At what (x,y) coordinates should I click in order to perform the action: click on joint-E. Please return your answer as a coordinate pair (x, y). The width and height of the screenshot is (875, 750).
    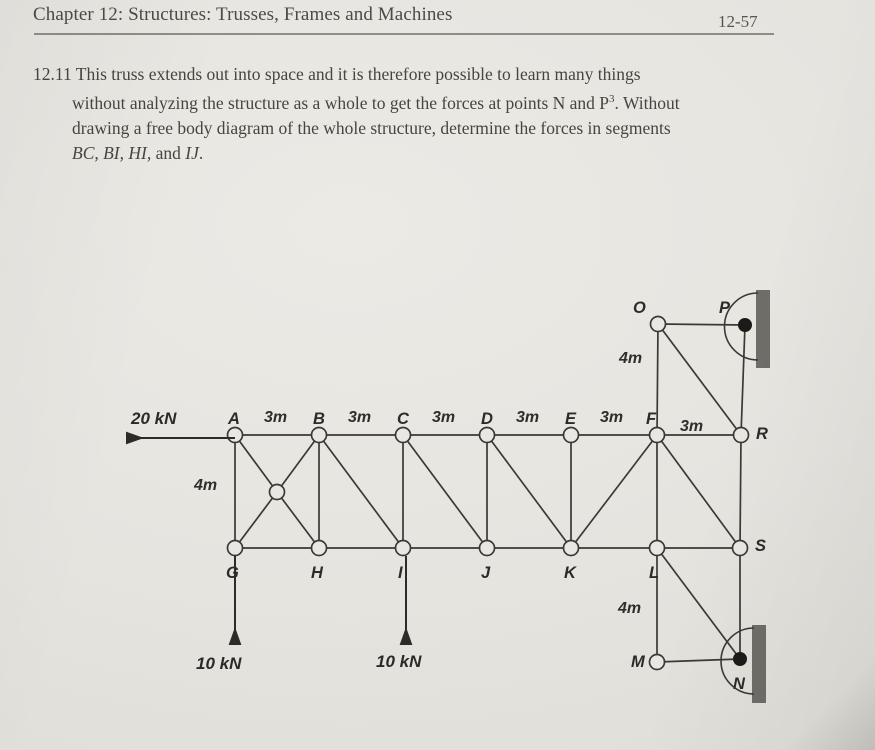
    Looking at the image, I should click on (571, 435).